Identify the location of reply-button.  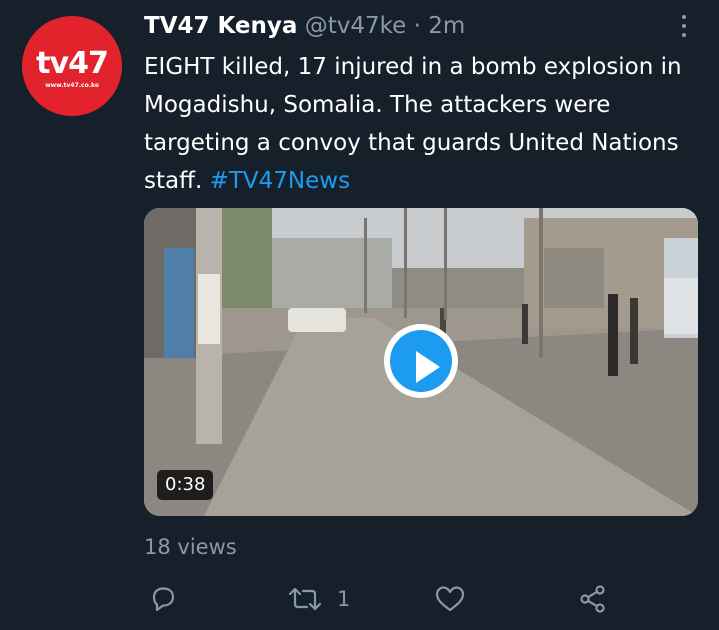
(163, 599).